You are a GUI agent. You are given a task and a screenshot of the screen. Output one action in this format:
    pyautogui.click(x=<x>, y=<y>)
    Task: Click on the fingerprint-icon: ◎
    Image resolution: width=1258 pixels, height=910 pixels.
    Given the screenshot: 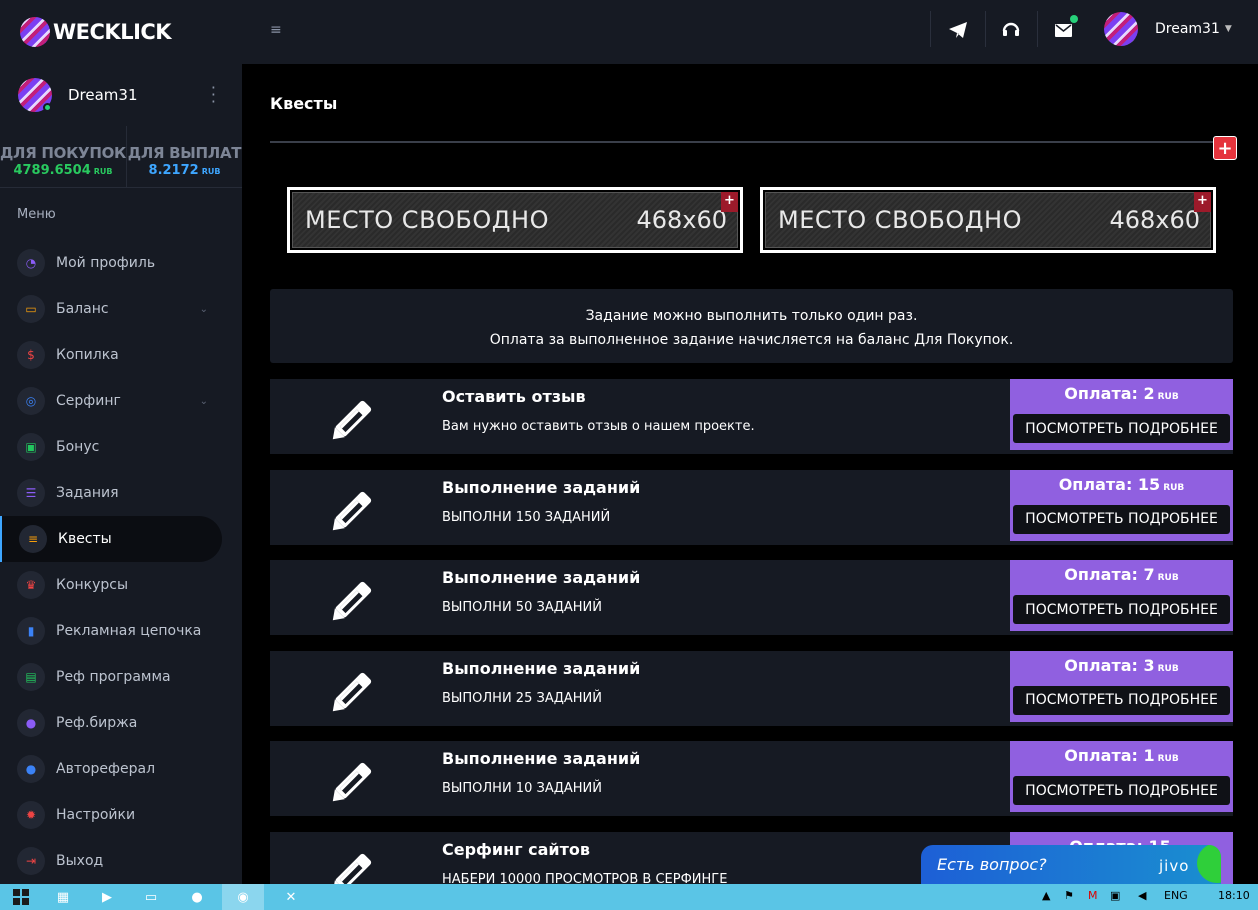 What is the action you would take?
    pyautogui.click(x=31, y=401)
    